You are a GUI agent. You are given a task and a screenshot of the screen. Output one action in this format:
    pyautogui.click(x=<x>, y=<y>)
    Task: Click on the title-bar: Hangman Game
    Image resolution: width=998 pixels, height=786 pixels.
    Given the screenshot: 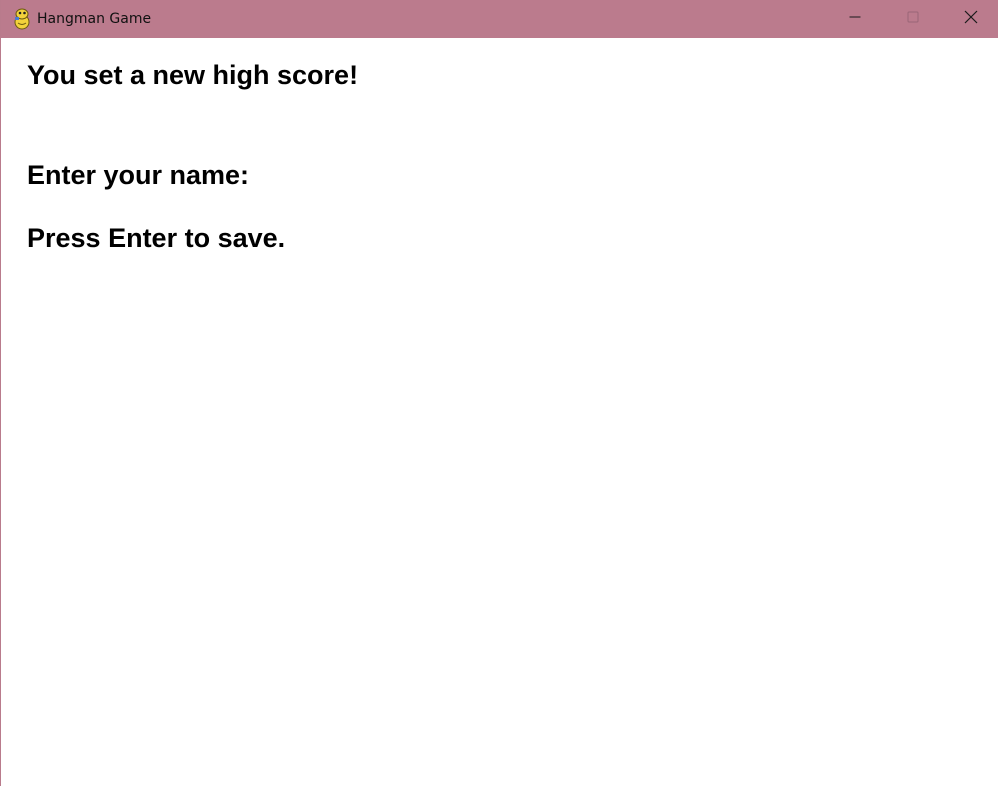 What is the action you would take?
    pyautogui.click(x=499, y=19)
    